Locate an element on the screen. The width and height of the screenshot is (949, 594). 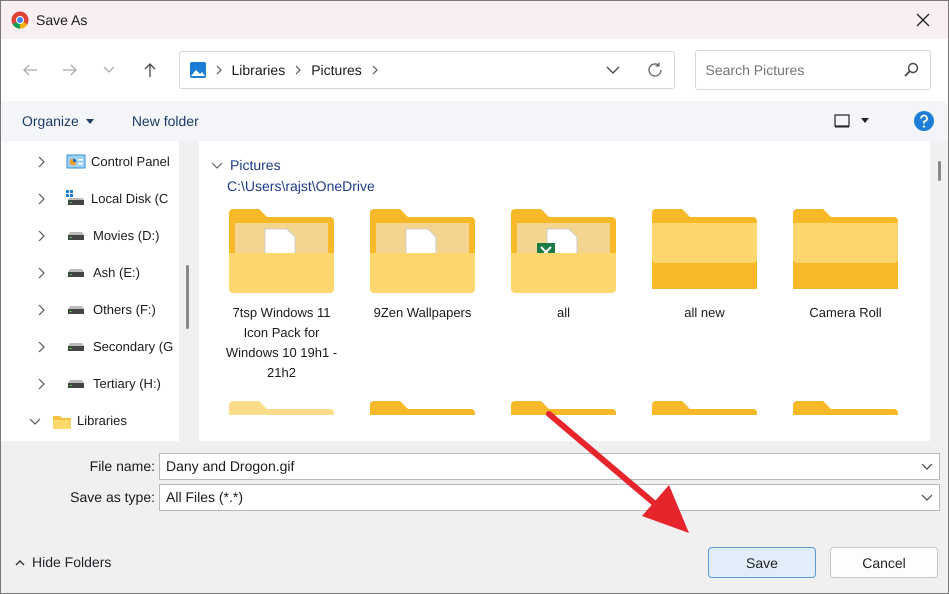
caret-up-icon is located at coordinates (20, 563).